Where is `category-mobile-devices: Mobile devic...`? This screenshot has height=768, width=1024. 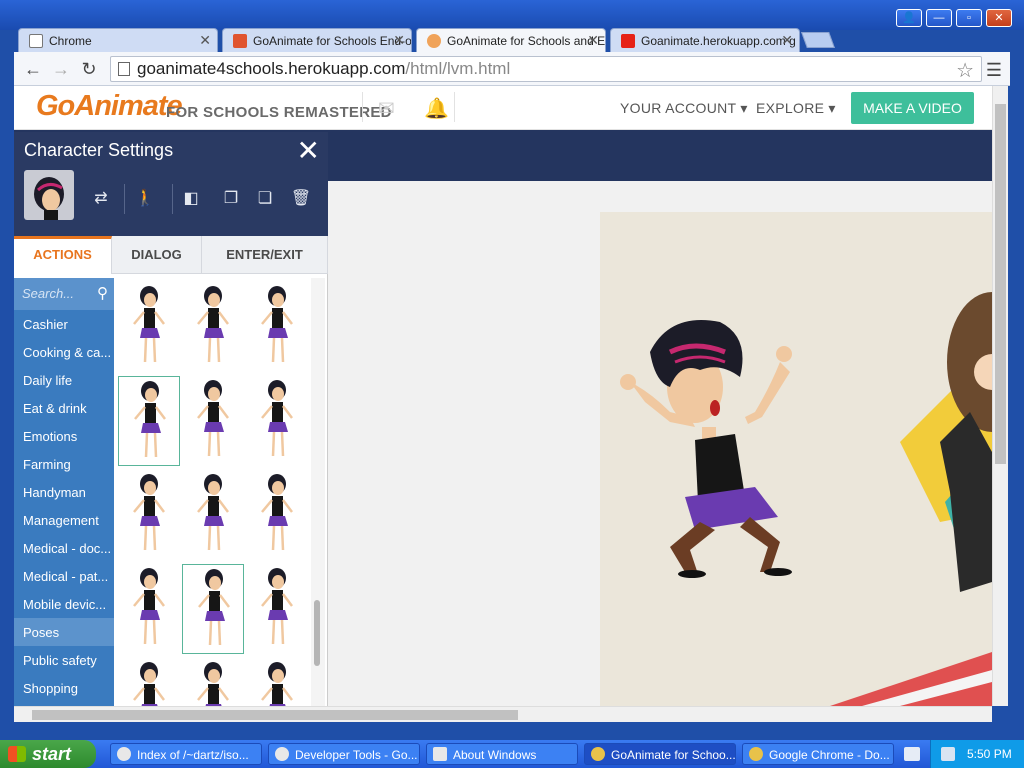 category-mobile-devices: Mobile devic... is located at coordinates (64, 604).